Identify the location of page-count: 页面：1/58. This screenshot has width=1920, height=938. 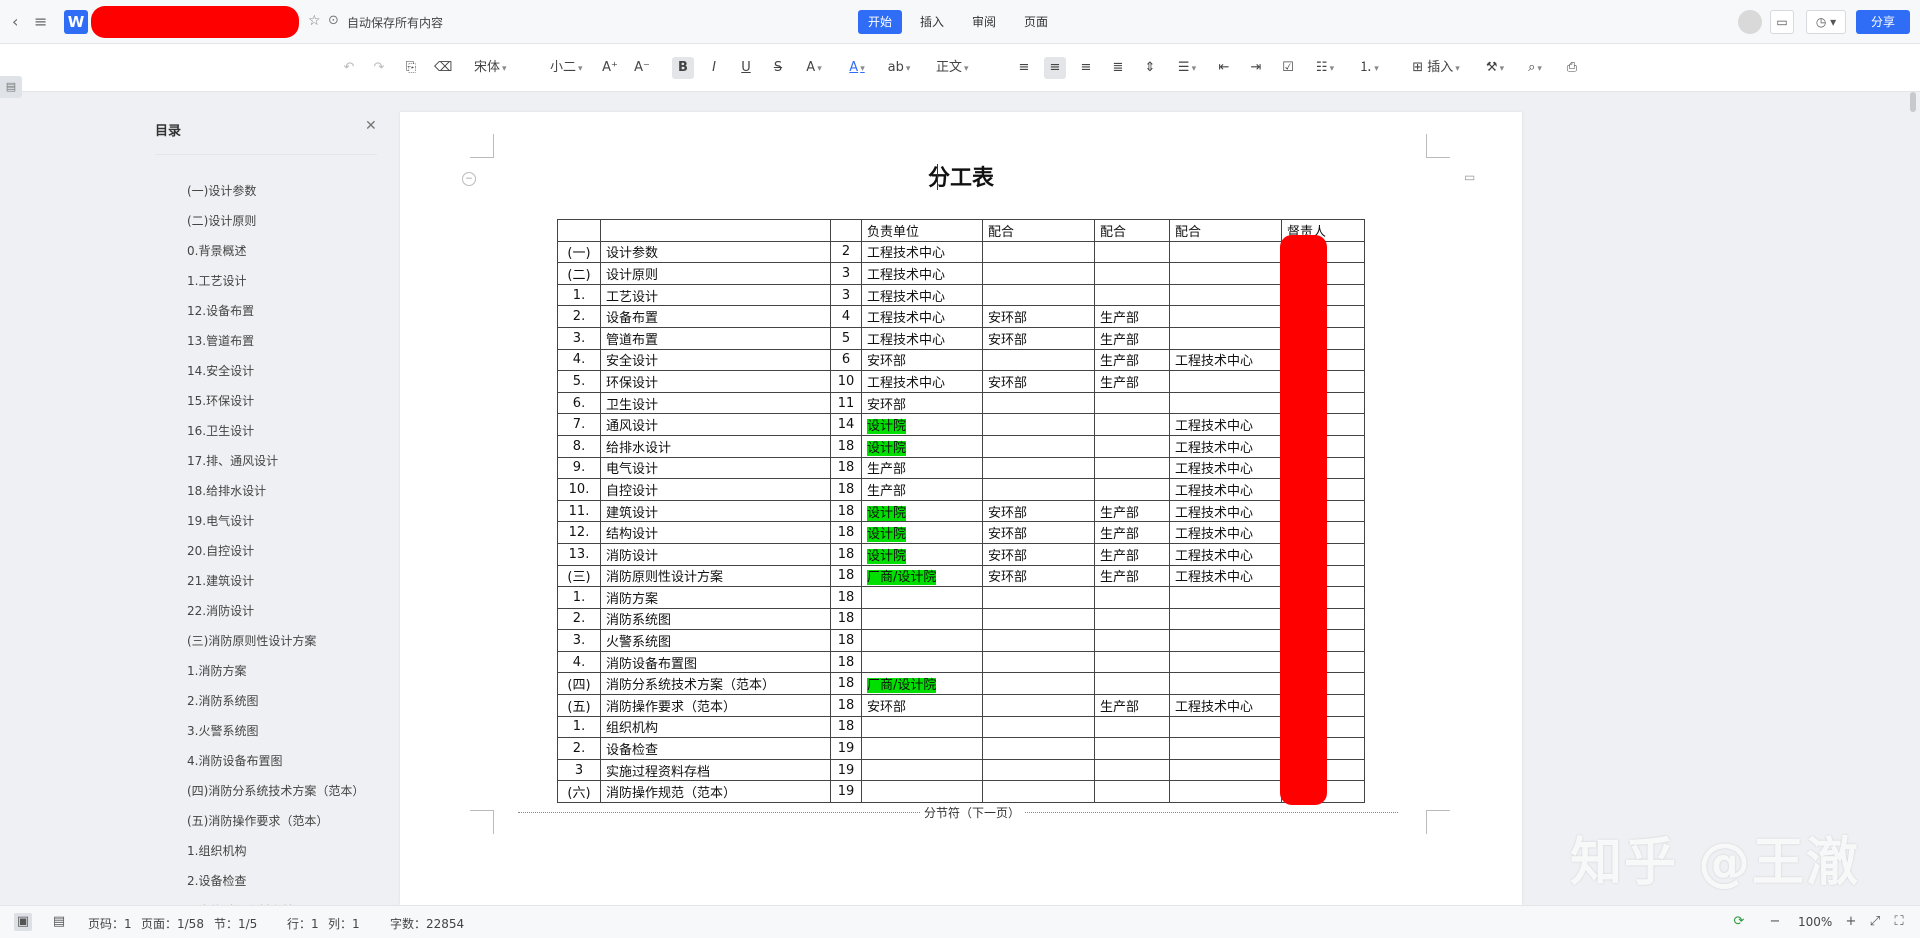
(172, 923).